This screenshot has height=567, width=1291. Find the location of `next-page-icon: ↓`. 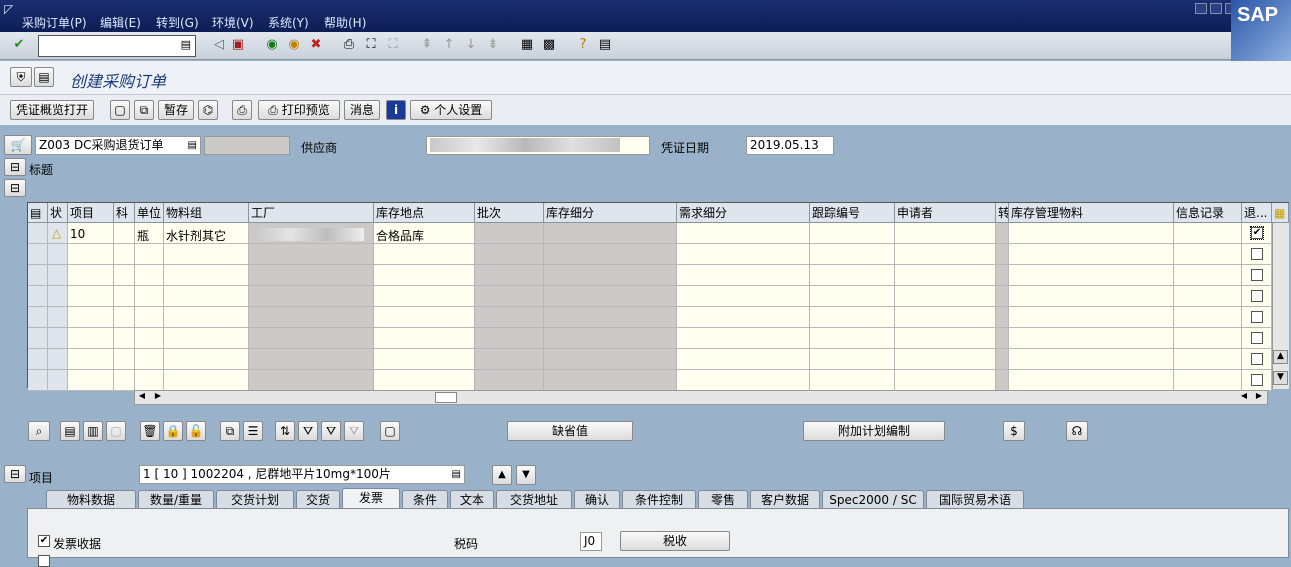

next-page-icon: ↓ is located at coordinates (471, 45).